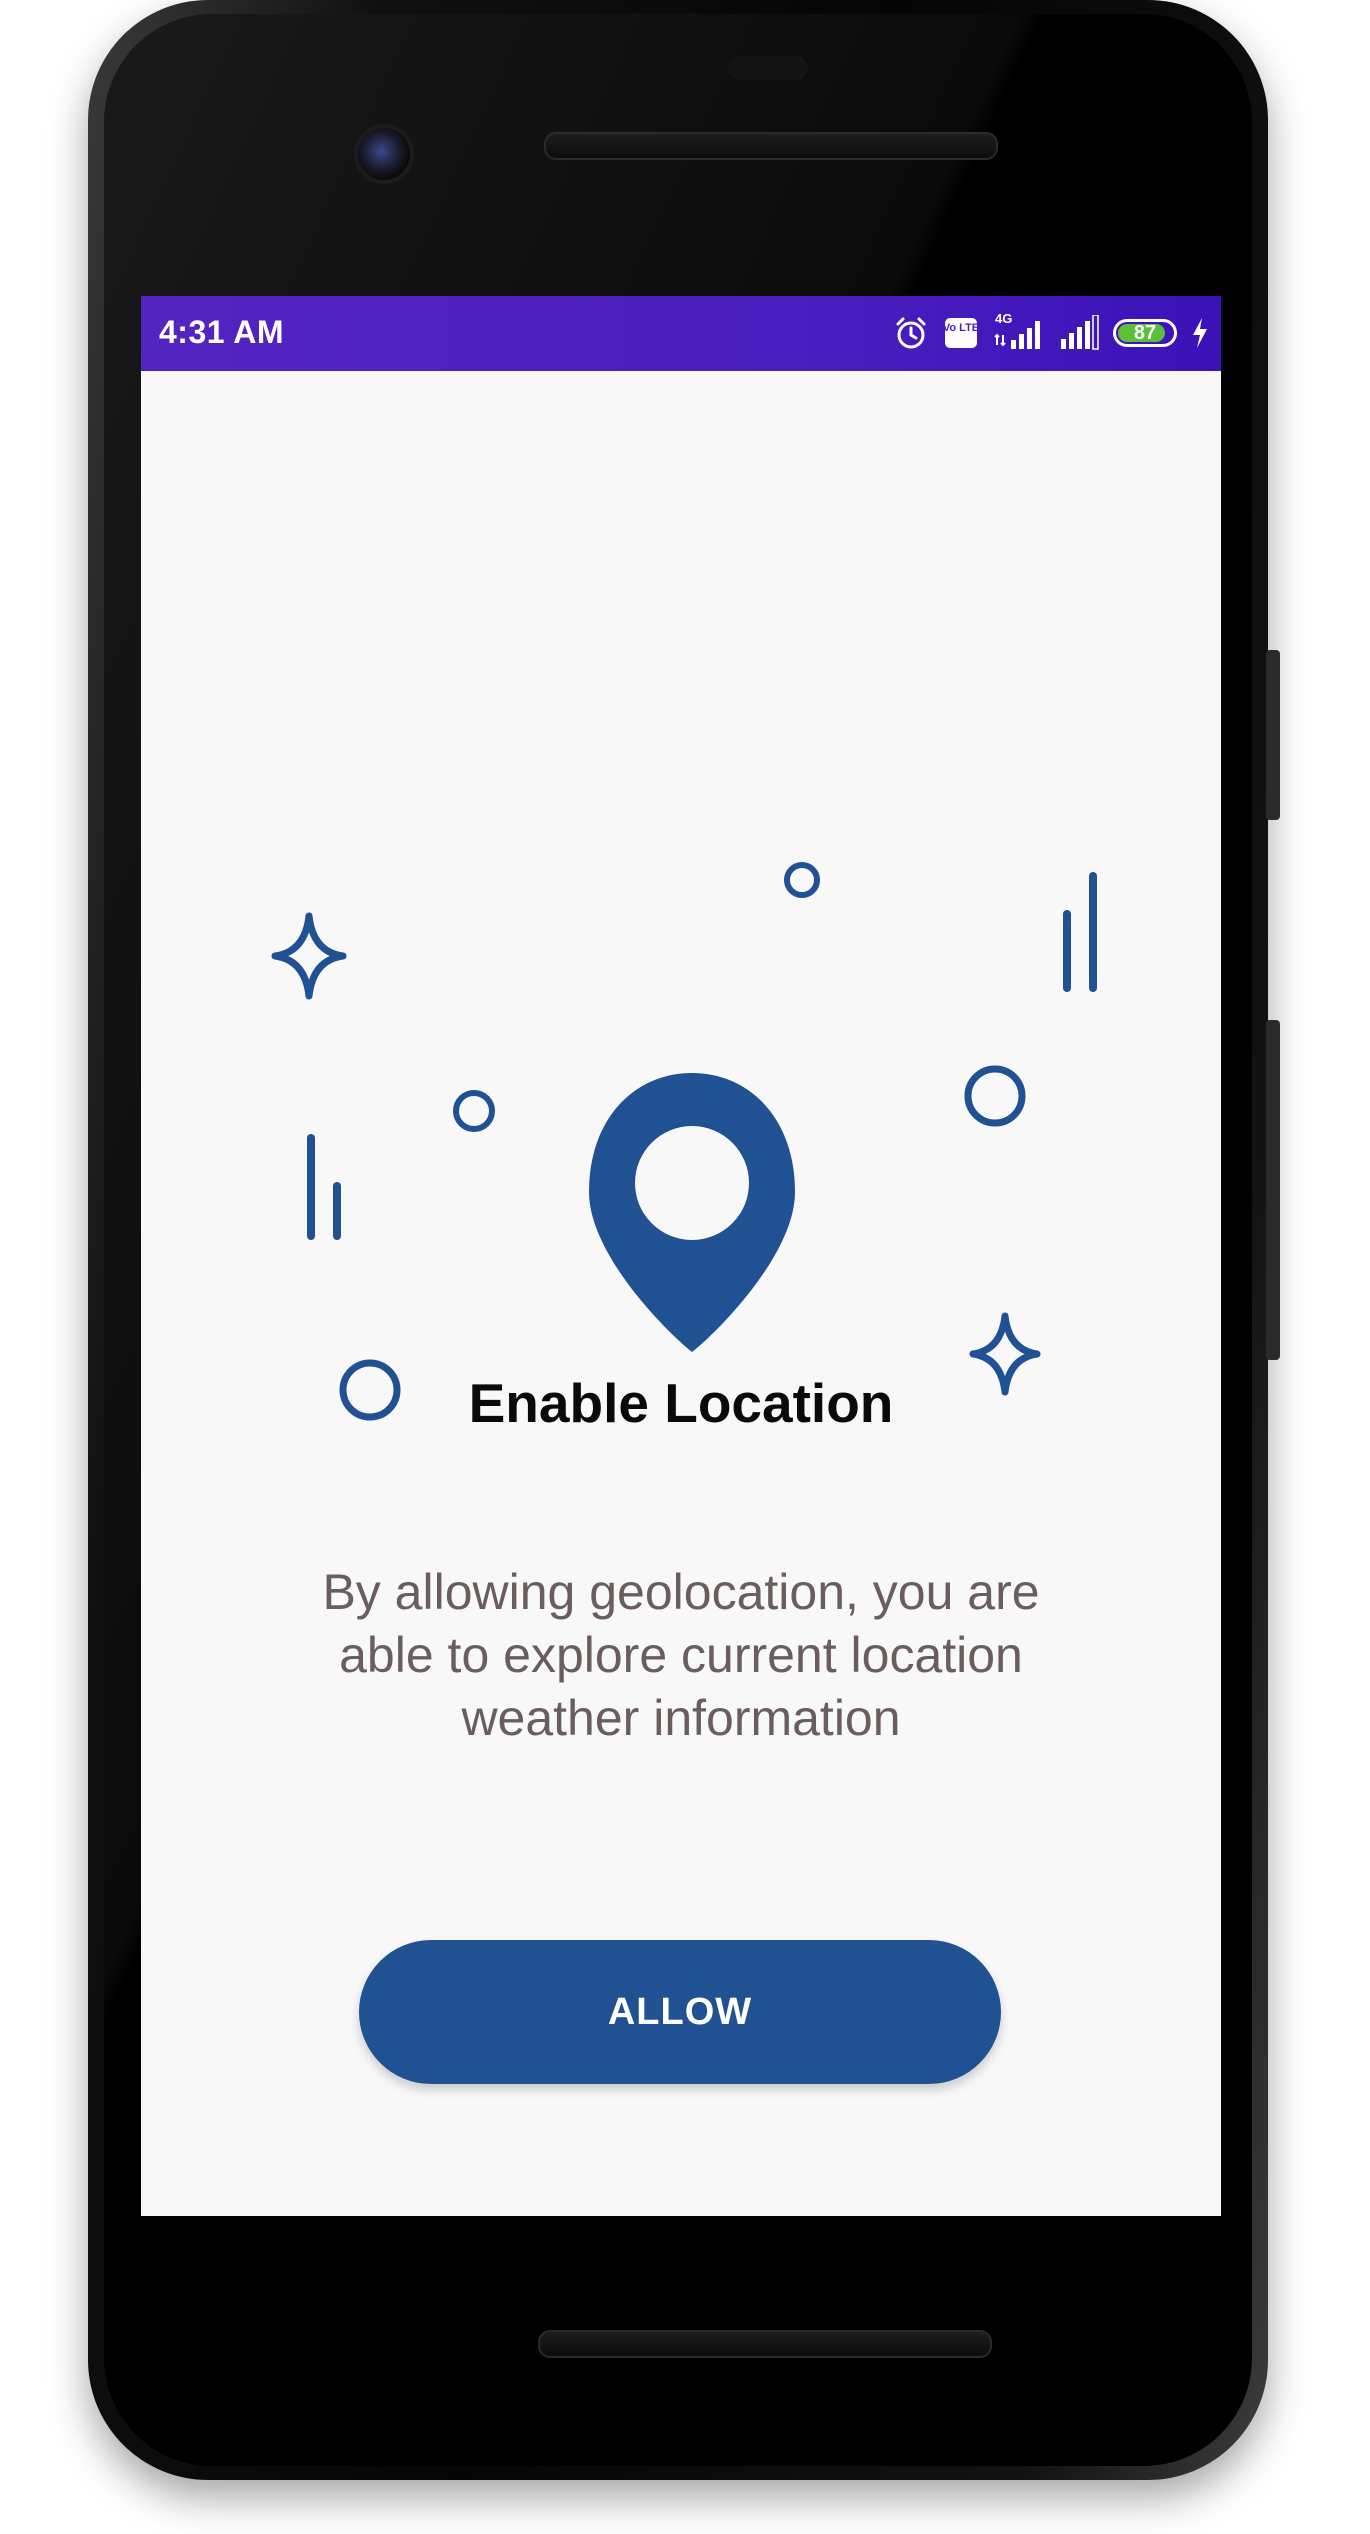  I want to click on allow-button: ALLOW, so click(680, 2012).